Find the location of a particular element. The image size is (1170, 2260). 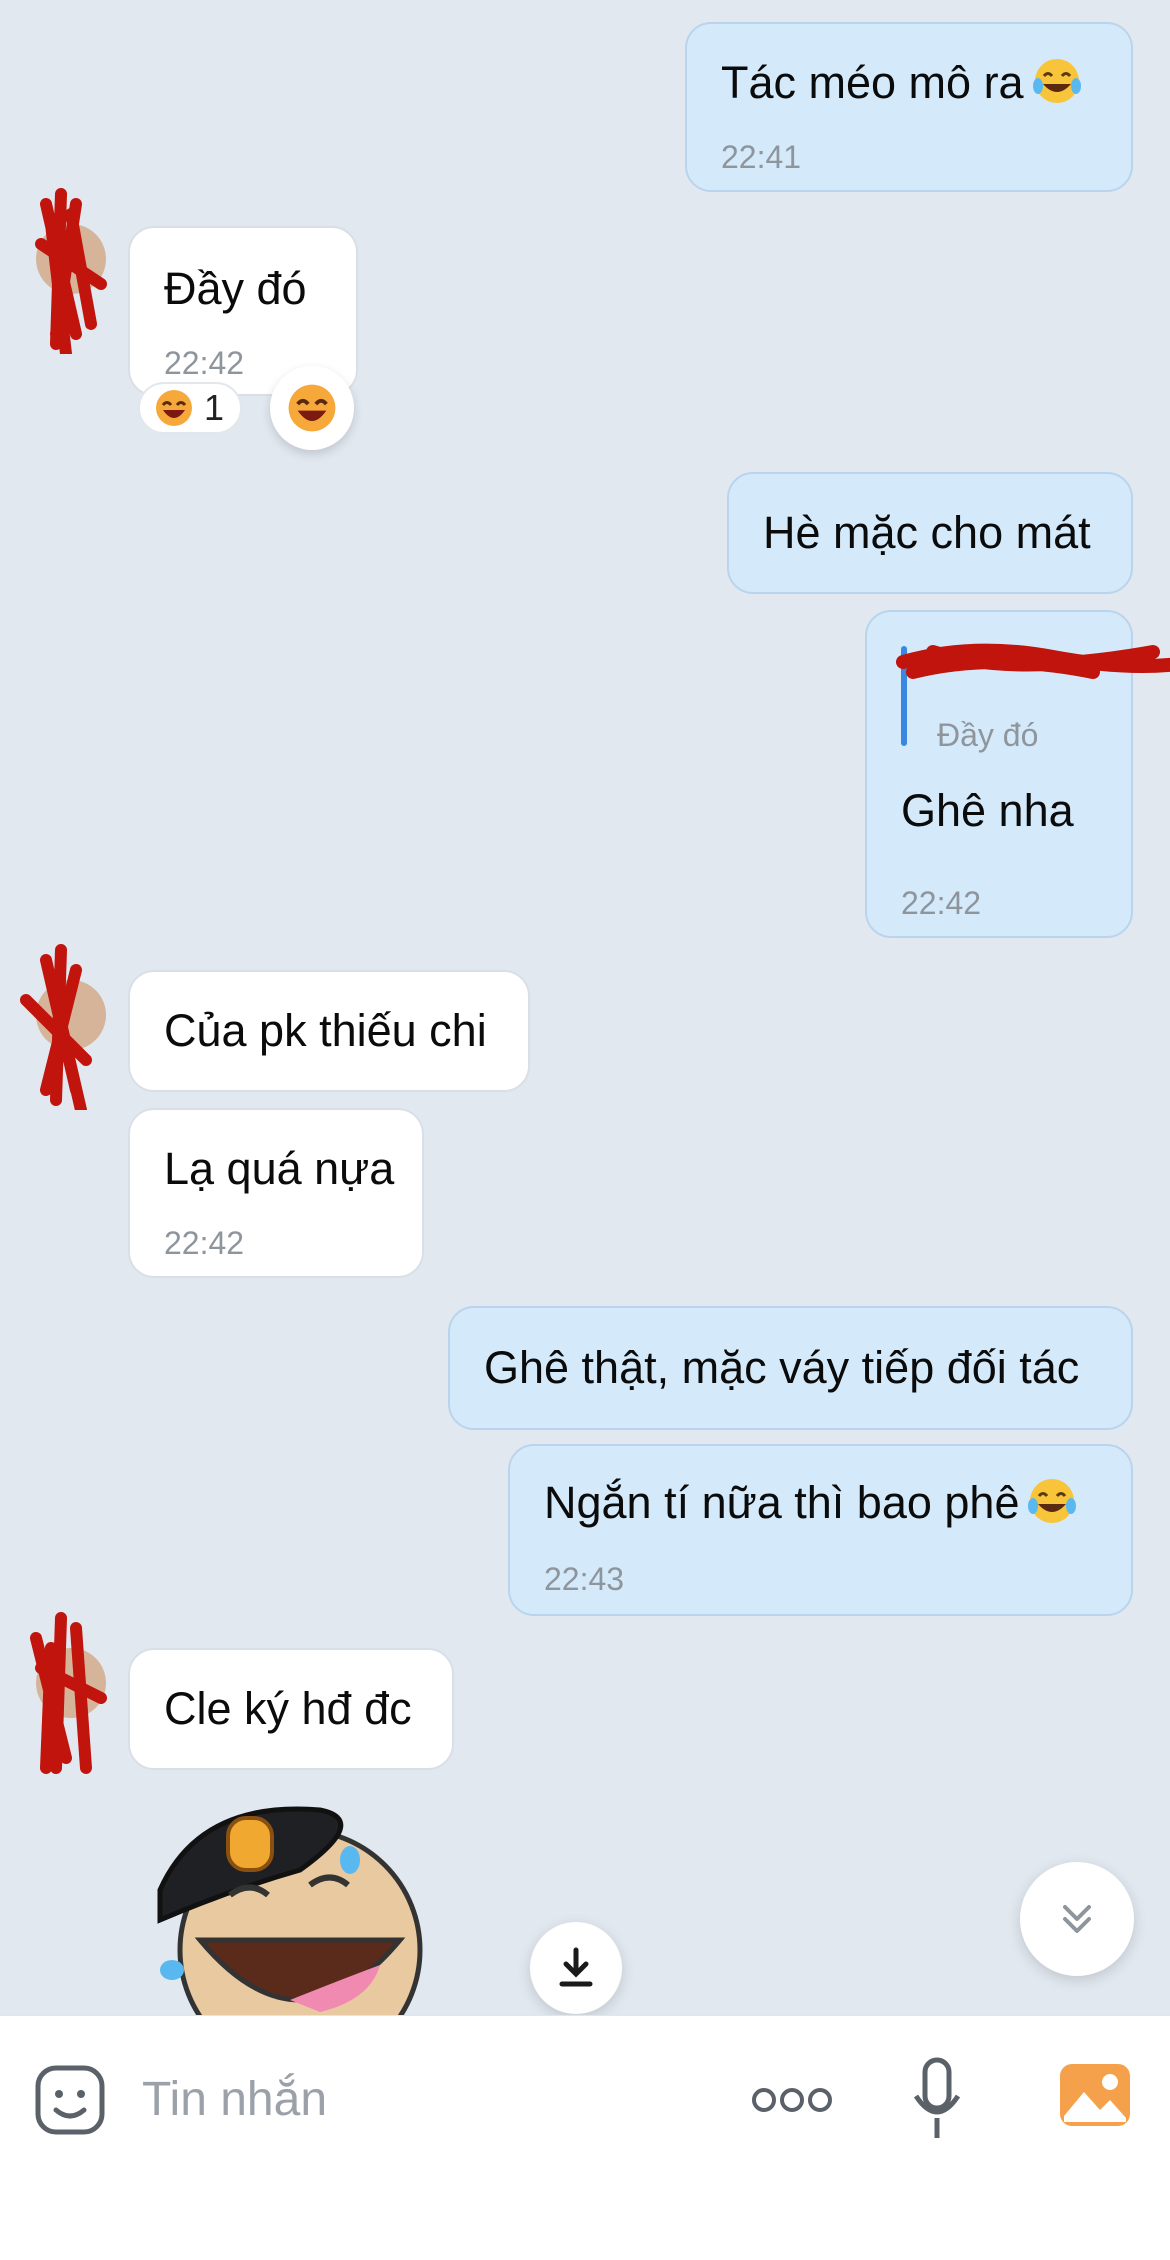

sticker-icon is located at coordinates (70, 2100).